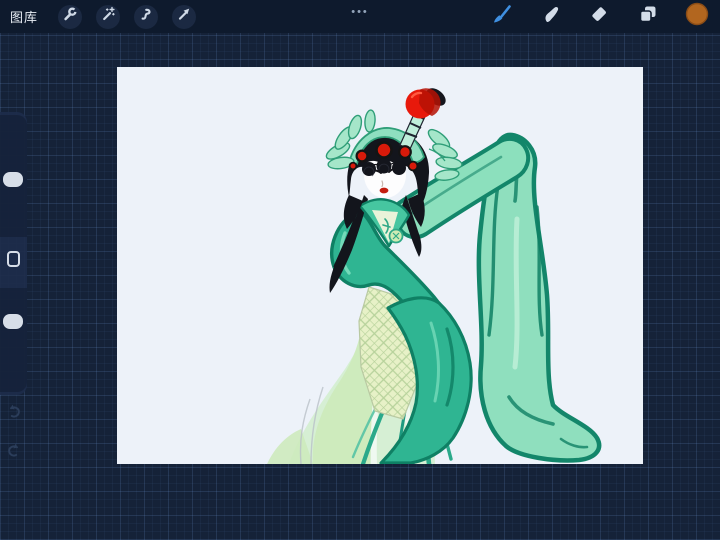 This screenshot has height=540, width=720. I want to click on eraser-icon, so click(599, 16).